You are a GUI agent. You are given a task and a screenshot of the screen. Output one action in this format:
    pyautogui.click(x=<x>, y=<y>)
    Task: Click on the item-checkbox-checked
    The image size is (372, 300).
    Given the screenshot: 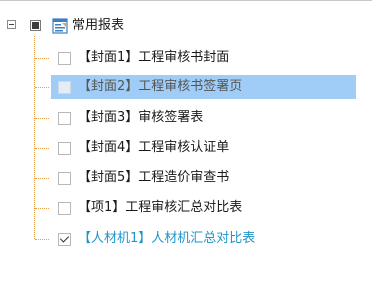 What is the action you would take?
    pyautogui.click(x=64, y=239)
    